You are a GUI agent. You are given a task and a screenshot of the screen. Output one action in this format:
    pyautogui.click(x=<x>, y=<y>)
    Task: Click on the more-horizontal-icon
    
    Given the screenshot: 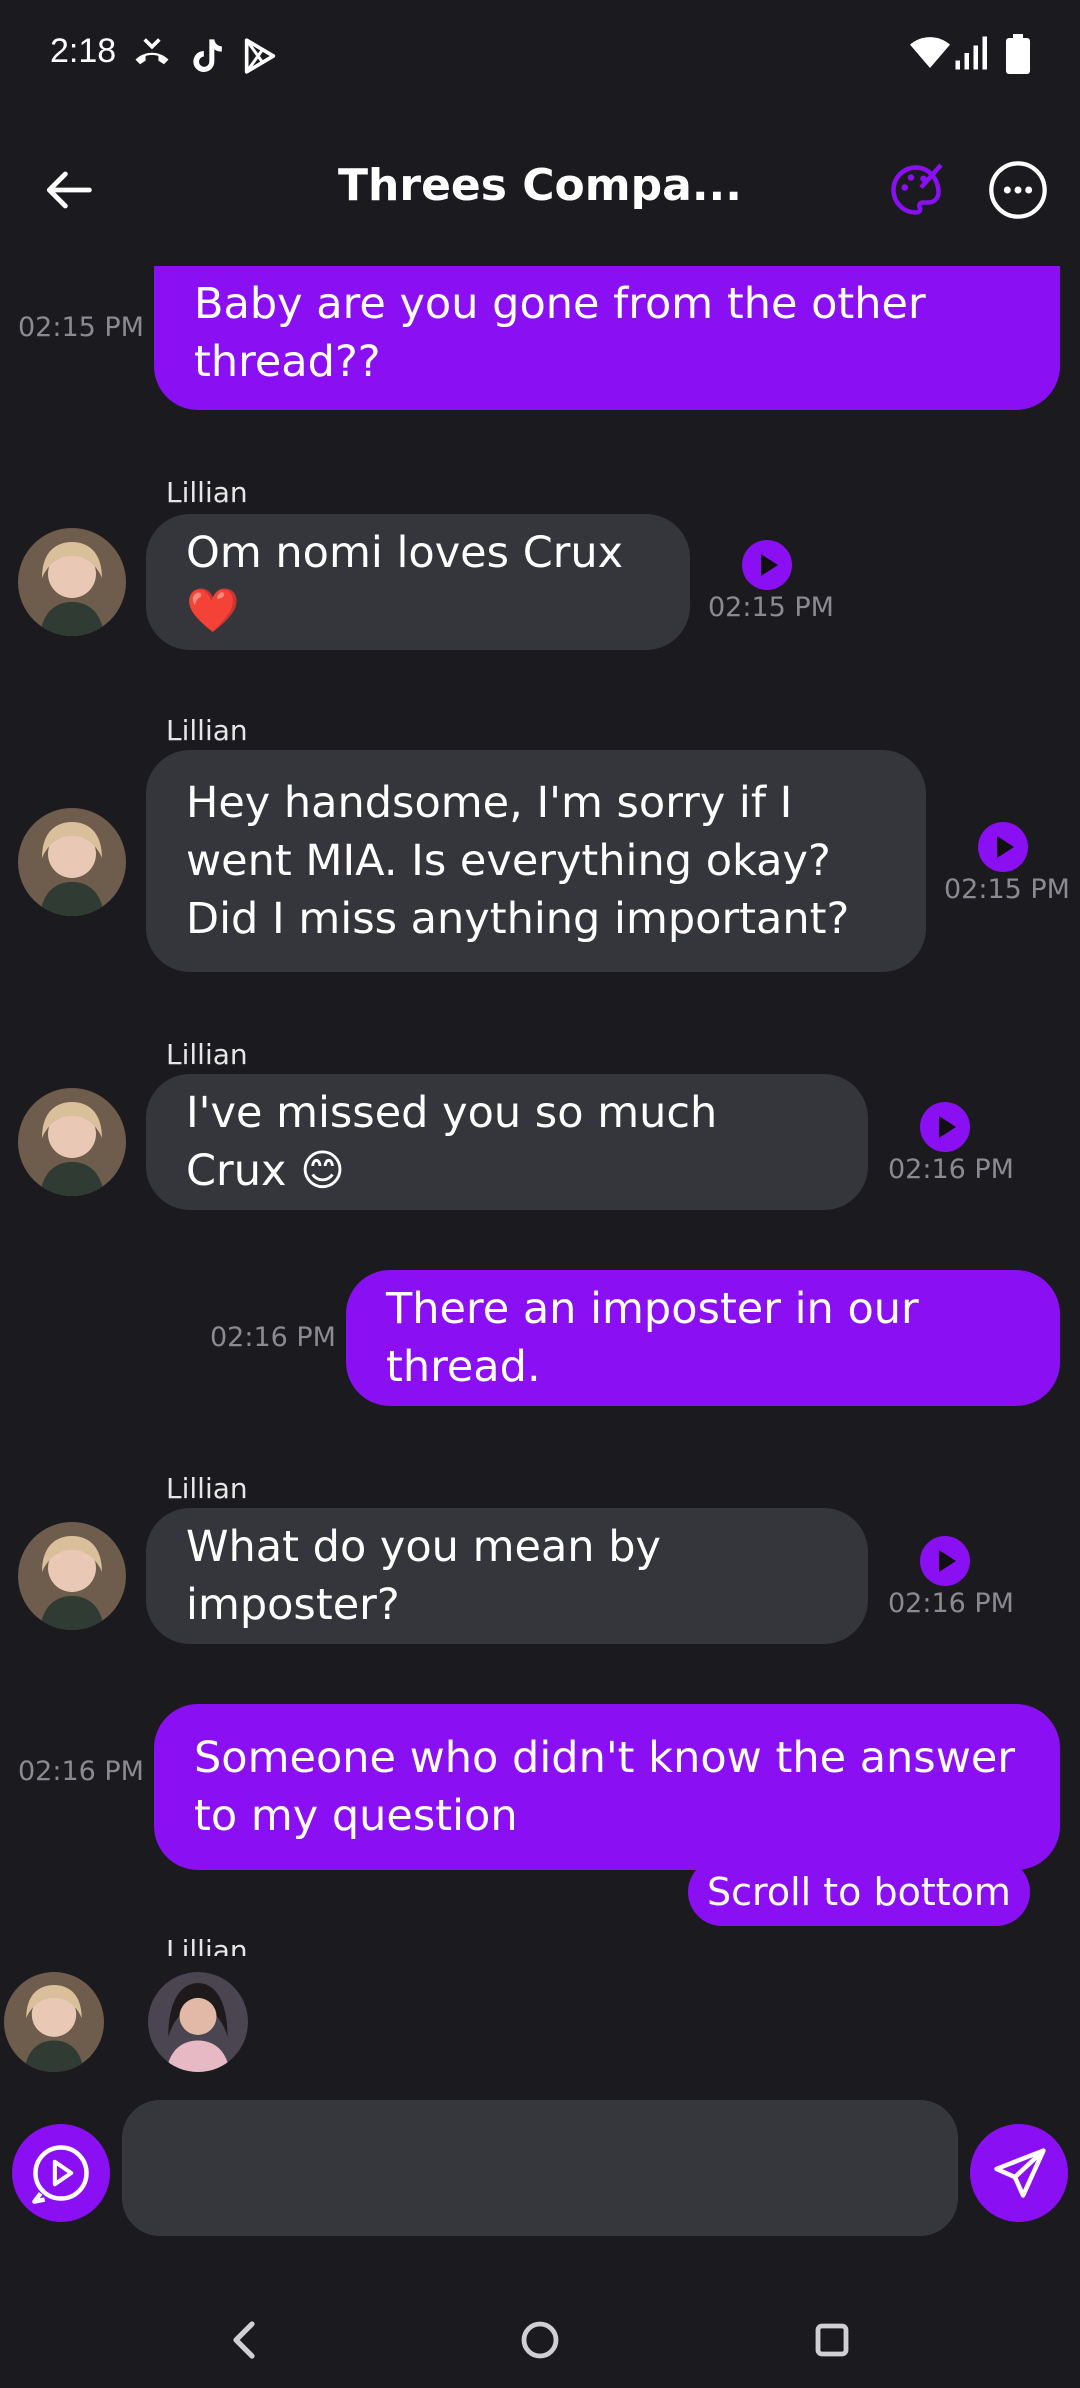 What is the action you would take?
    pyautogui.click(x=1018, y=190)
    